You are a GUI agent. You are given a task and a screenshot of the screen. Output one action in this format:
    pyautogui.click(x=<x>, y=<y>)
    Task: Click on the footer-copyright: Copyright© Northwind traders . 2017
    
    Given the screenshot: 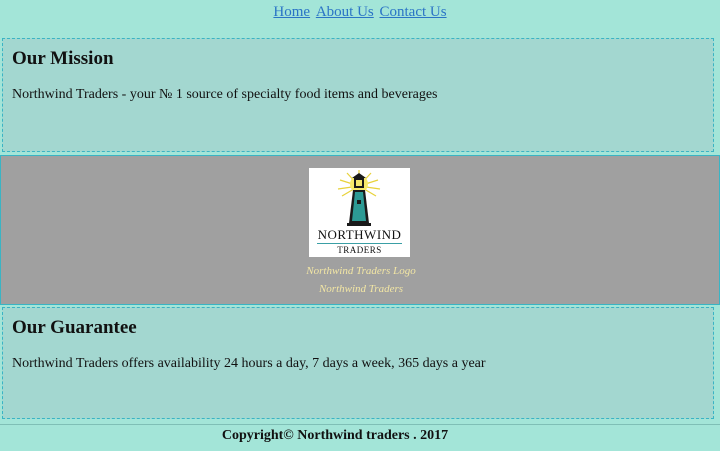 What is the action you would take?
    pyautogui.click(x=335, y=435)
    